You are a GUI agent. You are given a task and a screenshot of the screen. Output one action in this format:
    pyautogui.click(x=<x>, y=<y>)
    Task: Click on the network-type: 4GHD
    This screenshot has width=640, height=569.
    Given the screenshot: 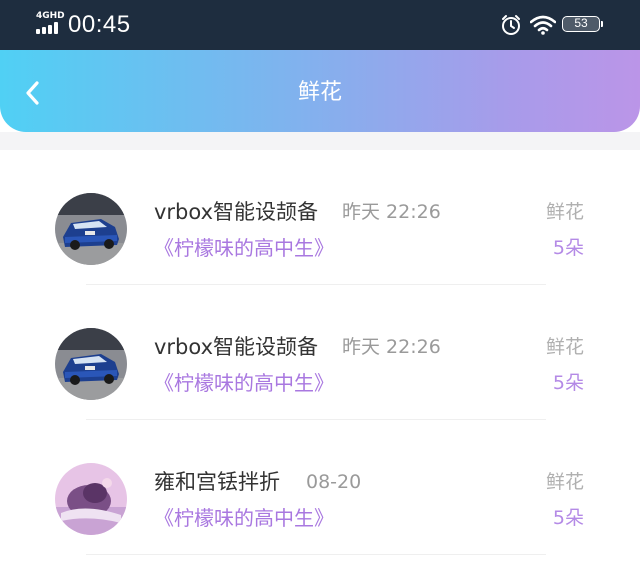 What is the action you would take?
    pyautogui.click(x=50, y=16)
    